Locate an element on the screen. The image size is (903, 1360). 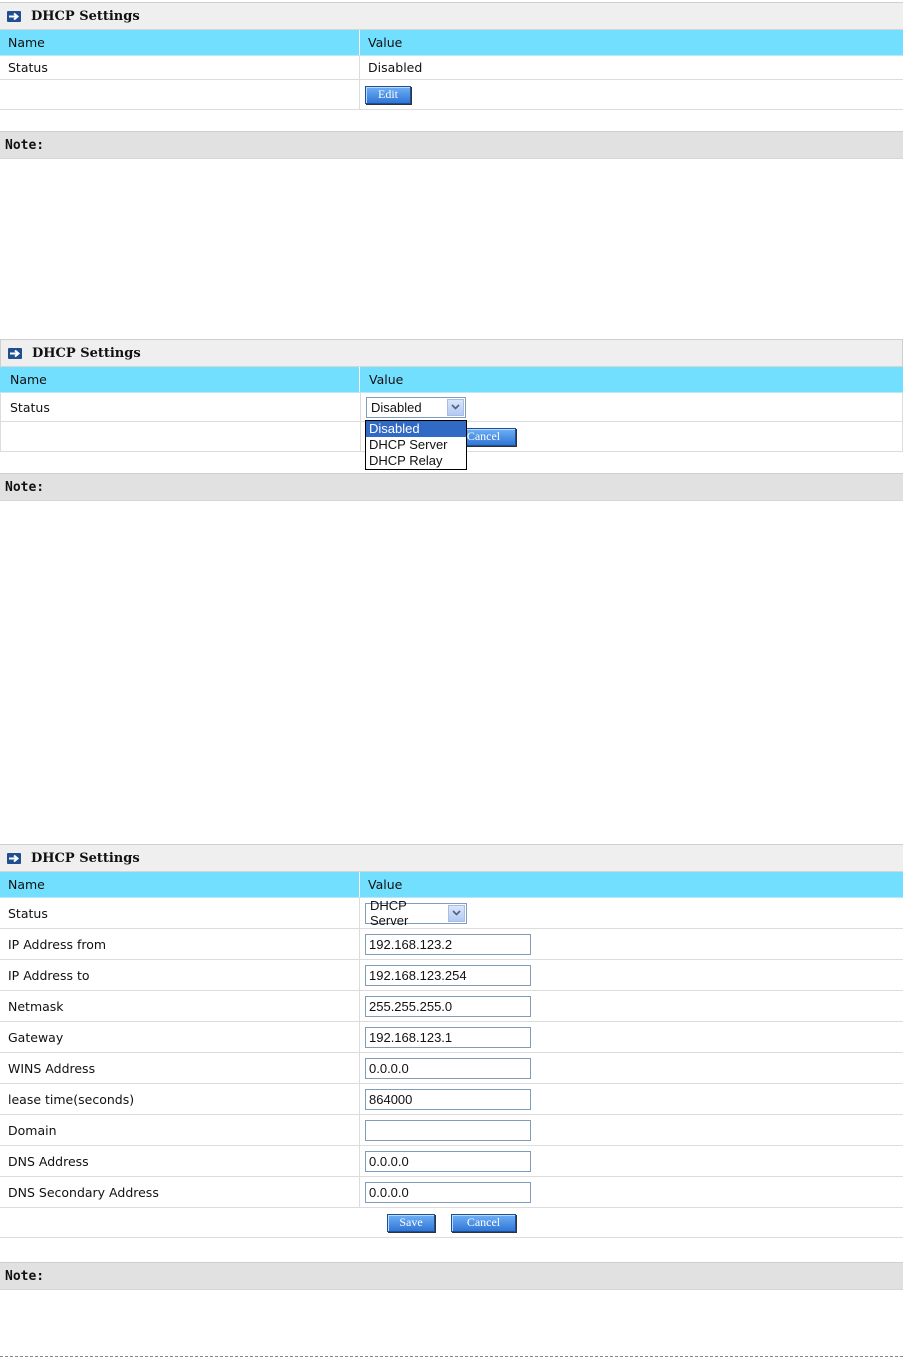
status-select-value: Disabled is located at coordinates (396, 407).